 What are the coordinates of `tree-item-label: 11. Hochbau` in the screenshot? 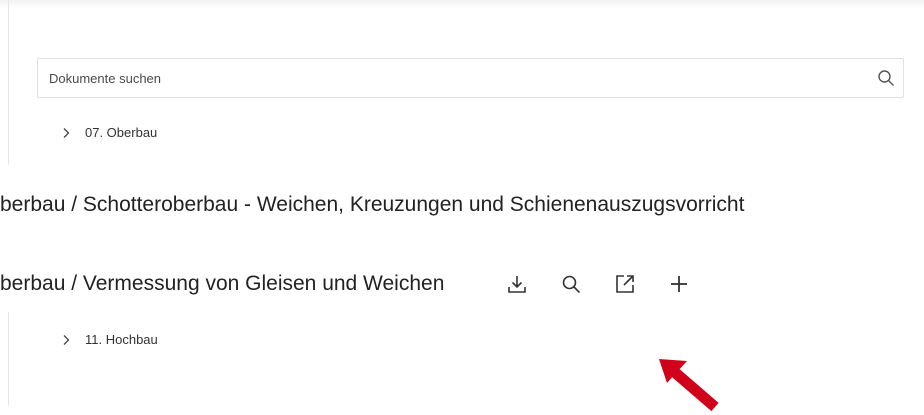 It's located at (121, 339).